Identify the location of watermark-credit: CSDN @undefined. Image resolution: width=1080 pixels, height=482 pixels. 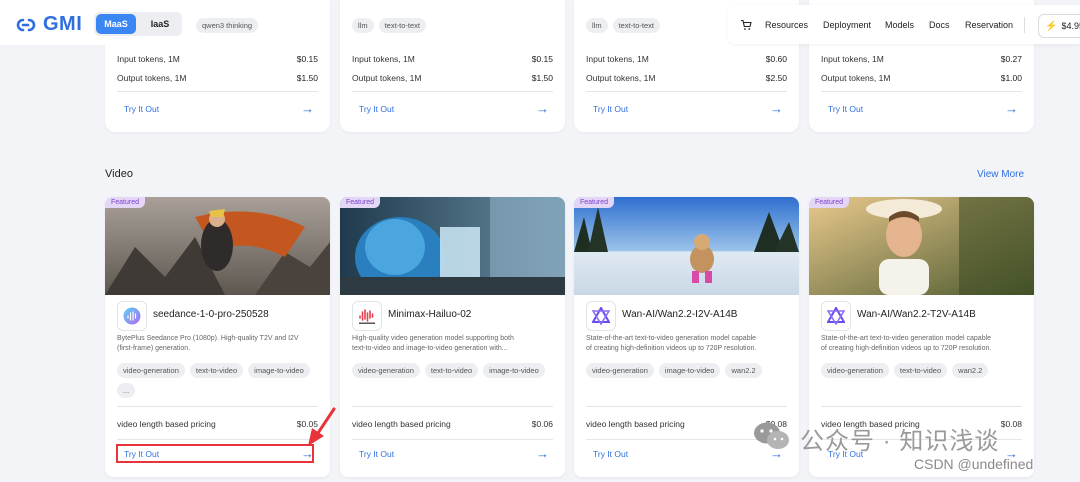
(974, 464).